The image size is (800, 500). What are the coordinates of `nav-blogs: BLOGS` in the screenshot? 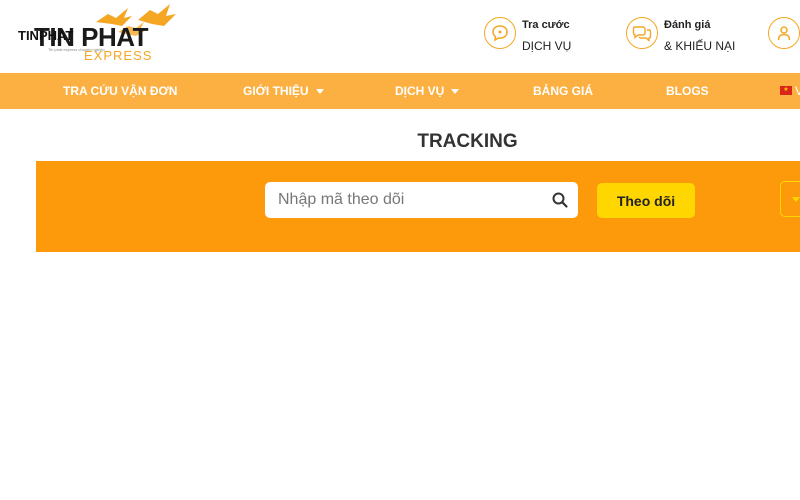 It's located at (687, 91).